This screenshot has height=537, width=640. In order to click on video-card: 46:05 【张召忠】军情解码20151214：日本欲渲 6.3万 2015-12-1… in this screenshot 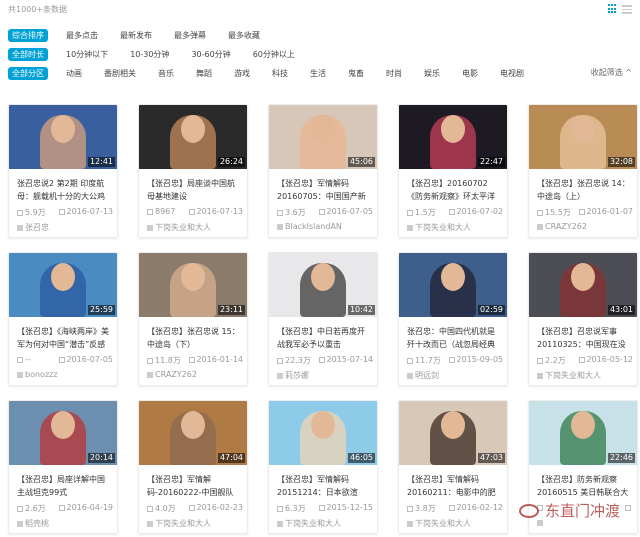, I will do `click(323, 467)`.